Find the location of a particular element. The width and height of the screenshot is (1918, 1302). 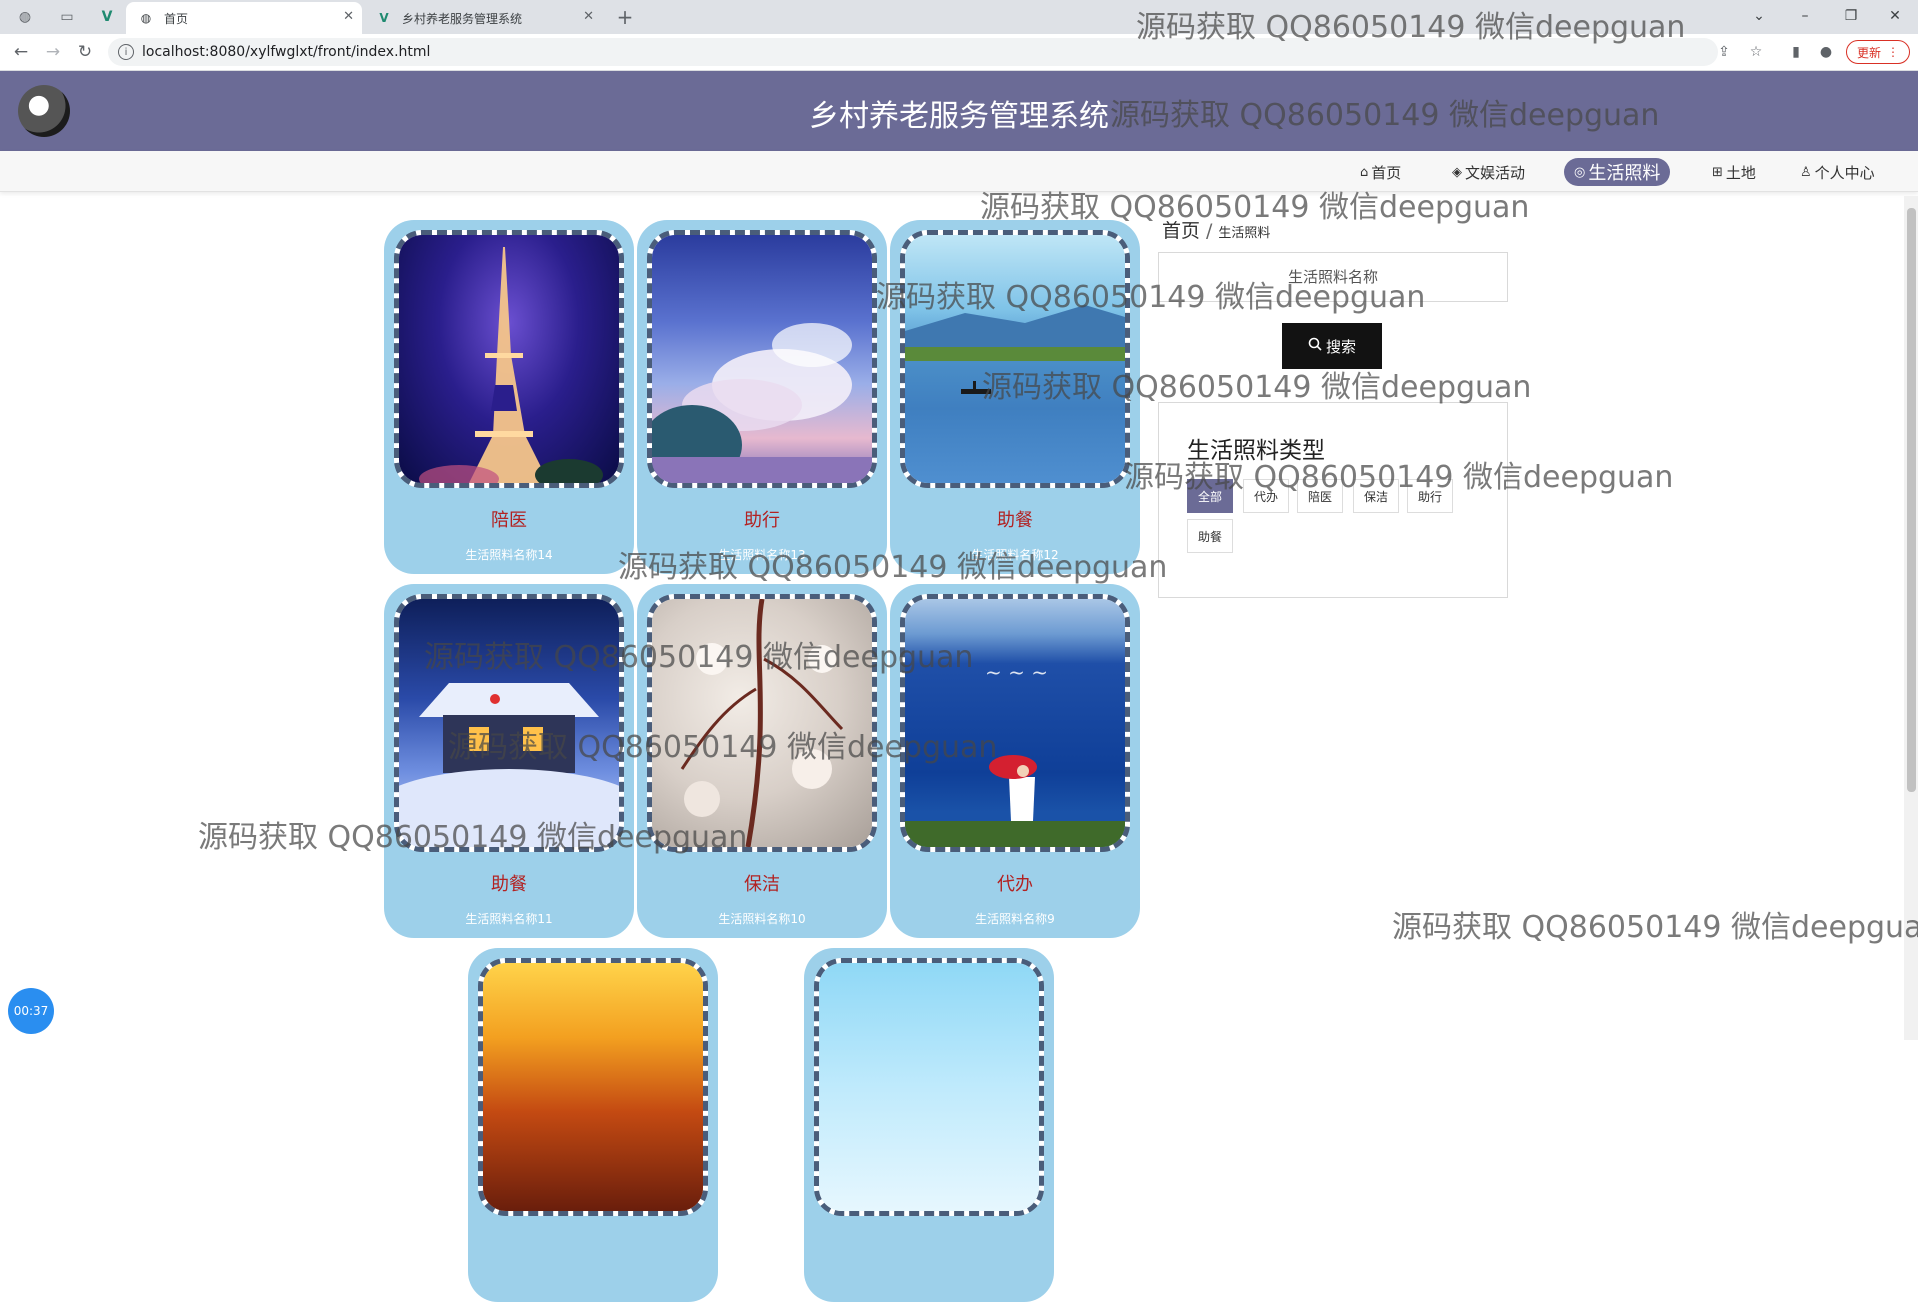

care-card: 保洁 生活照料名称10 is located at coordinates (762, 761).